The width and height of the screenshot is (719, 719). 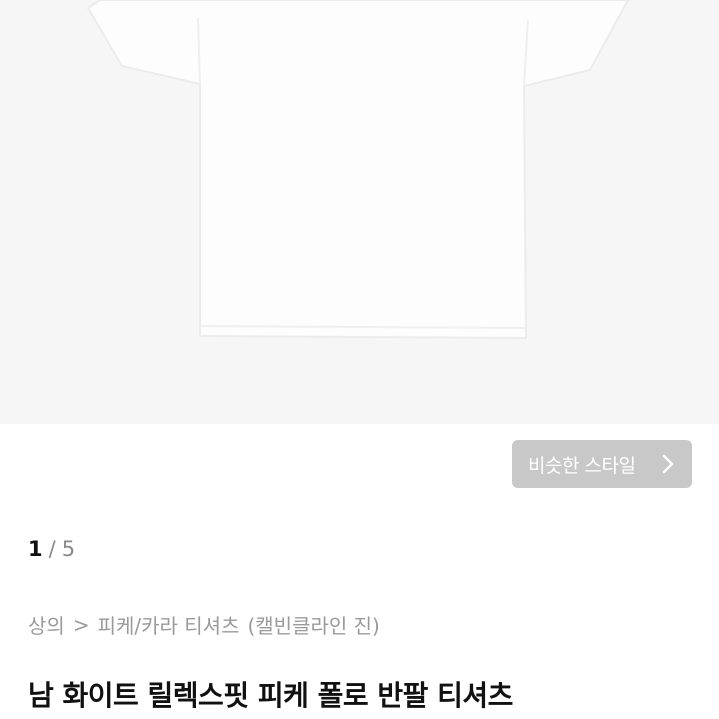 I want to click on similar-style-button: 비슷한 스타일, so click(x=602, y=464).